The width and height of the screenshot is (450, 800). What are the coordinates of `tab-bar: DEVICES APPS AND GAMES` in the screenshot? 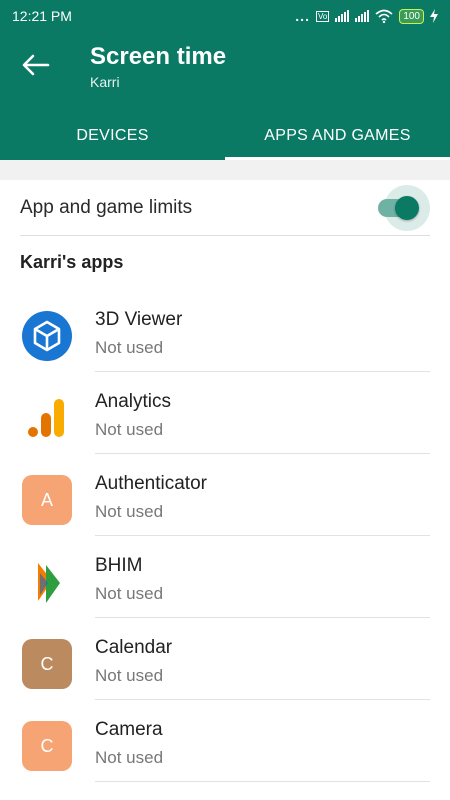 It's located at (225, 136).